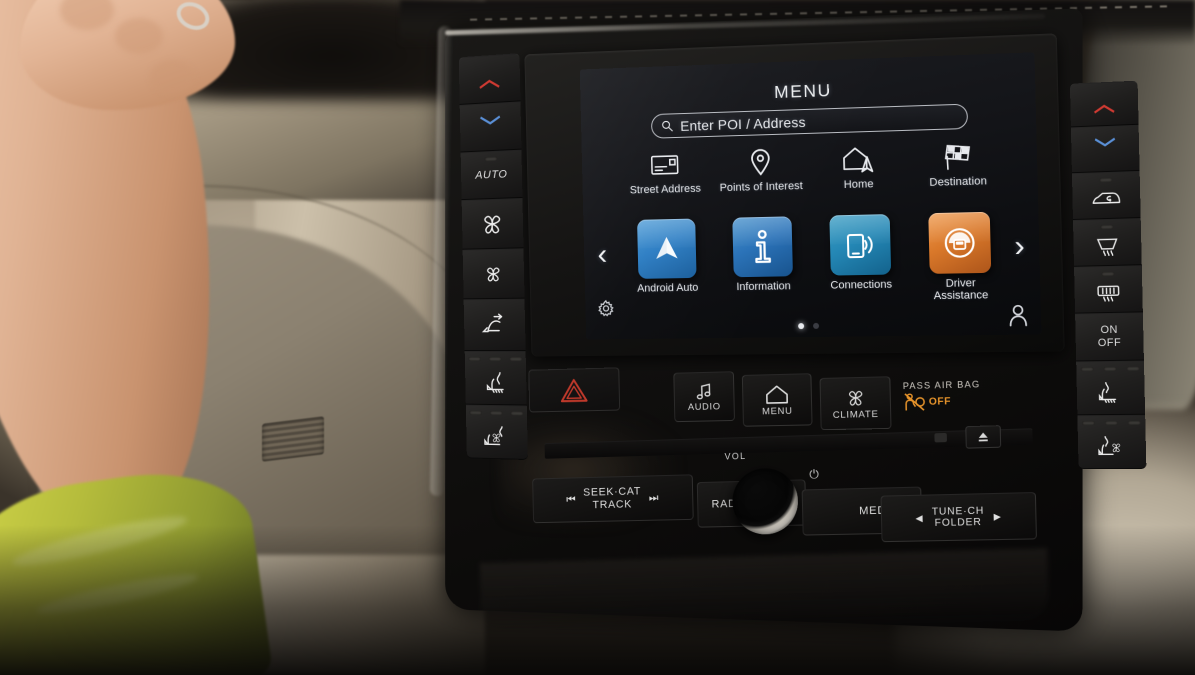 This screenshot has width=1195, height=675. I want to click on eject-icon, so click(983, 437).